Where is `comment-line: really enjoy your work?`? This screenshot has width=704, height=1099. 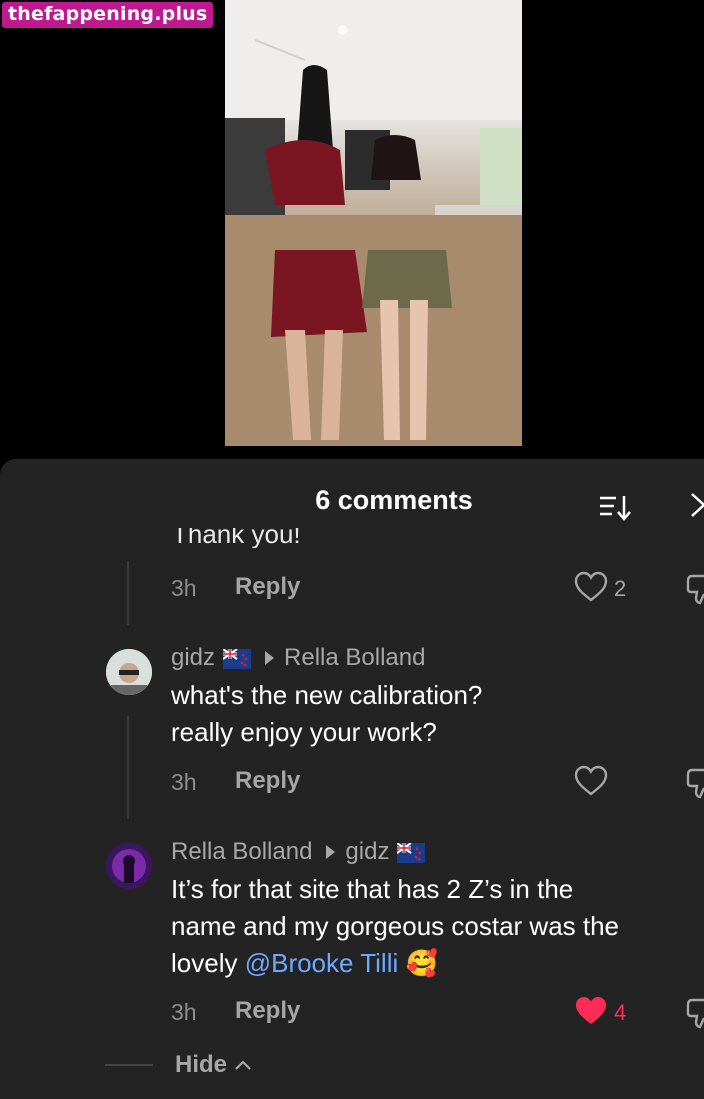
comment-line: really enjoy your work? is located at coordinates (304, 732).